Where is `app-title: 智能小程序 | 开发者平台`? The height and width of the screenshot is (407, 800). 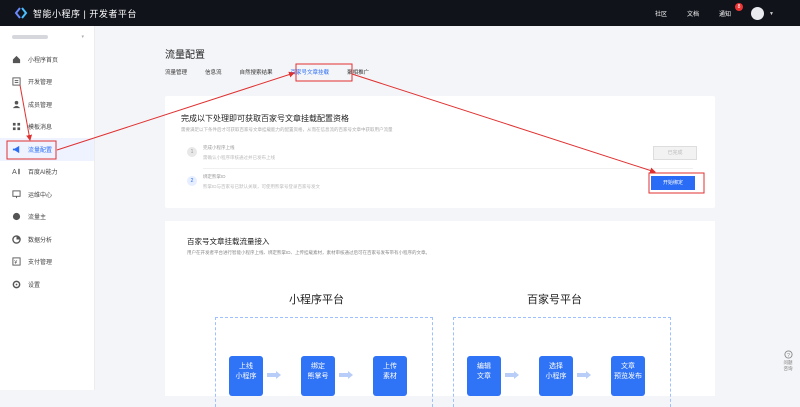 app-title: 智能小程序 | 开发者平台 is located at coordinates (85, 13).